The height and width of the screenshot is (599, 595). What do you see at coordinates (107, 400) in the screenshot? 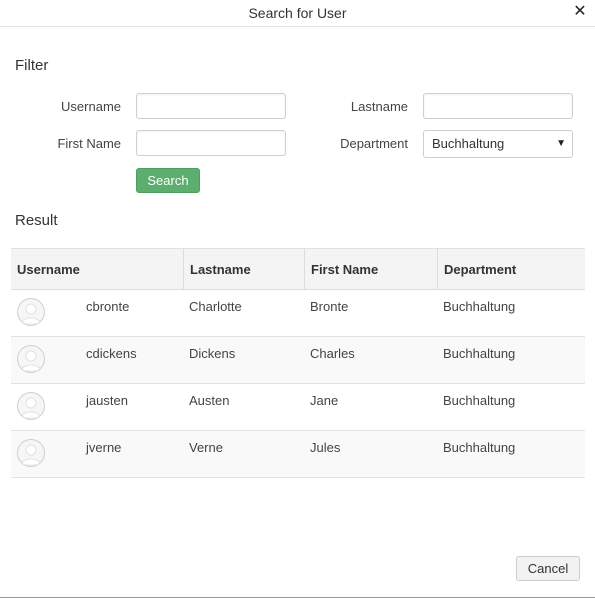
I see `cell-username: jausten` at bounding box center [107, 400].